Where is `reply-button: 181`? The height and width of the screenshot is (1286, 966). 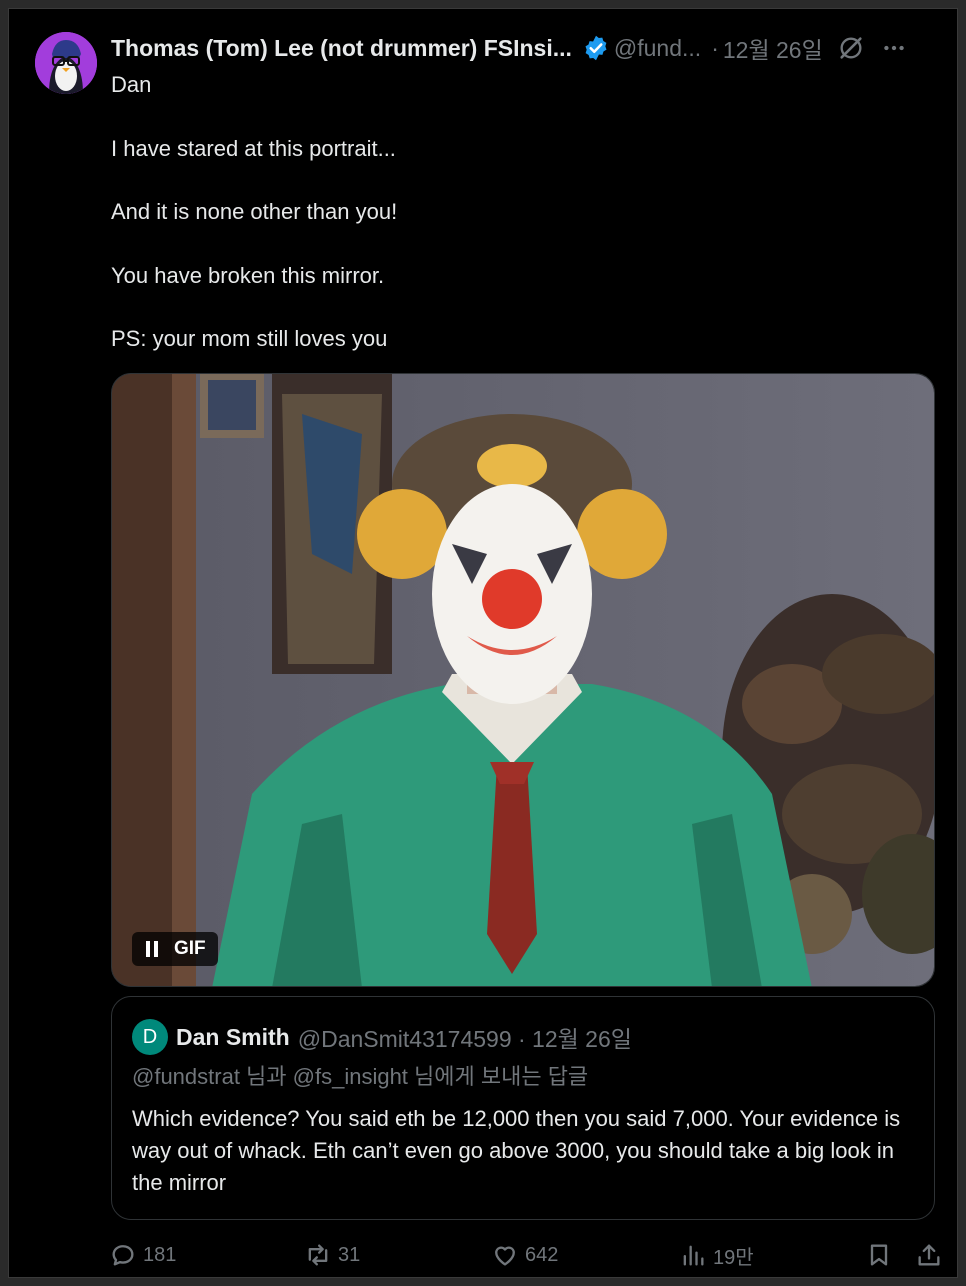 reply-button: 181 is located at coordinates (142, 1255).